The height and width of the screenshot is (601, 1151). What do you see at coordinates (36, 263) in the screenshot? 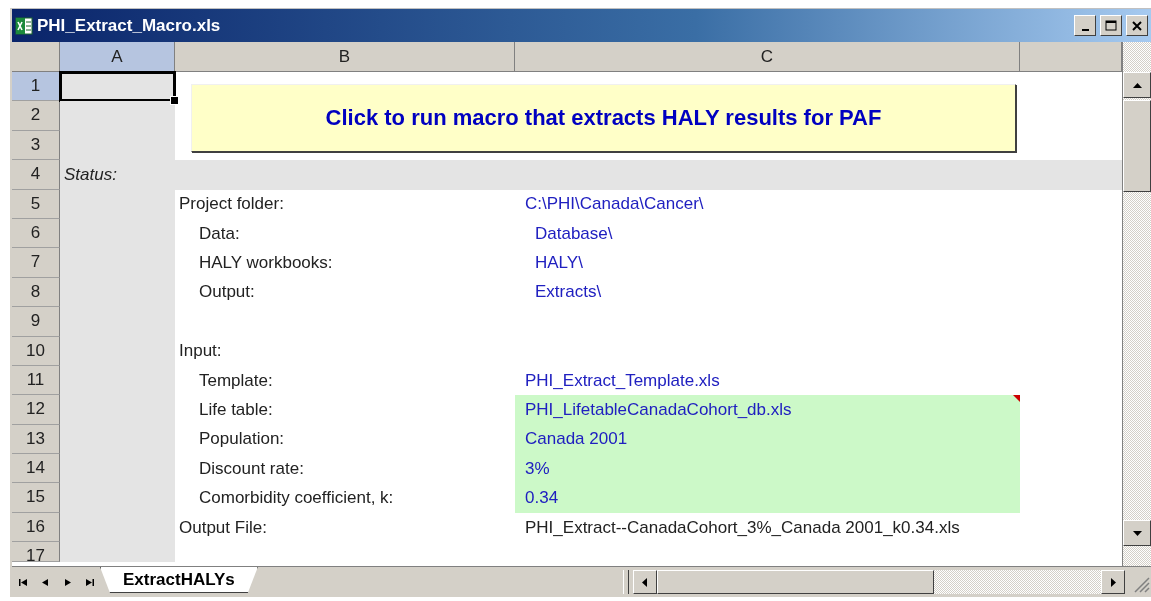
I see `row-header: 7` at bounding box center [36, 263].